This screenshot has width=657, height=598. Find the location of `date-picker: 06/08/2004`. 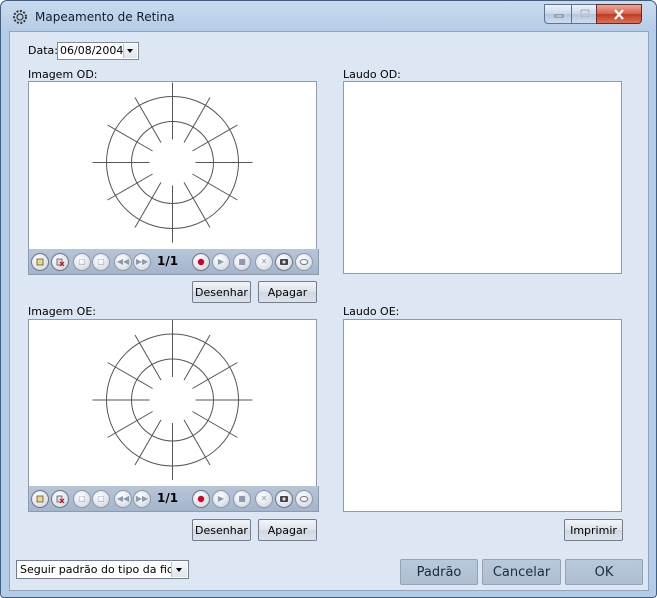

date-picker: 06/08/2004 is located at coordinates (98, 51).